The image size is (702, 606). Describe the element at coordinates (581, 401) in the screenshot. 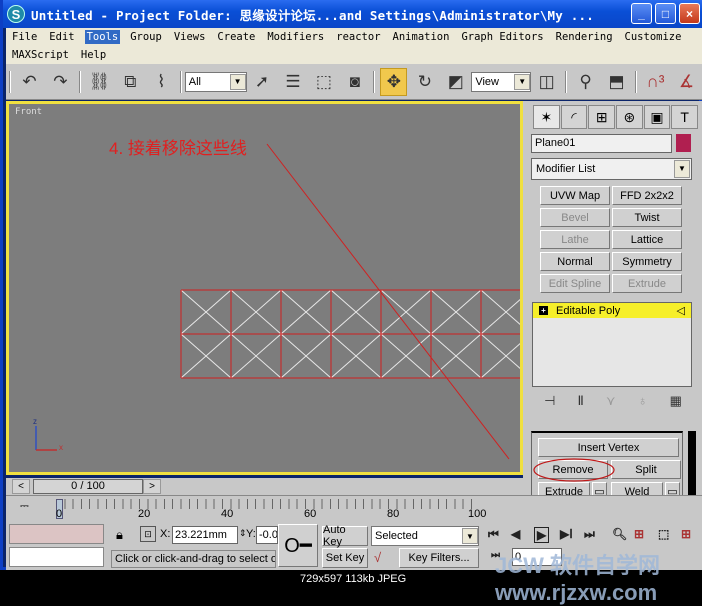

I see `show-end-result-icon: Ⅱ` at that location.